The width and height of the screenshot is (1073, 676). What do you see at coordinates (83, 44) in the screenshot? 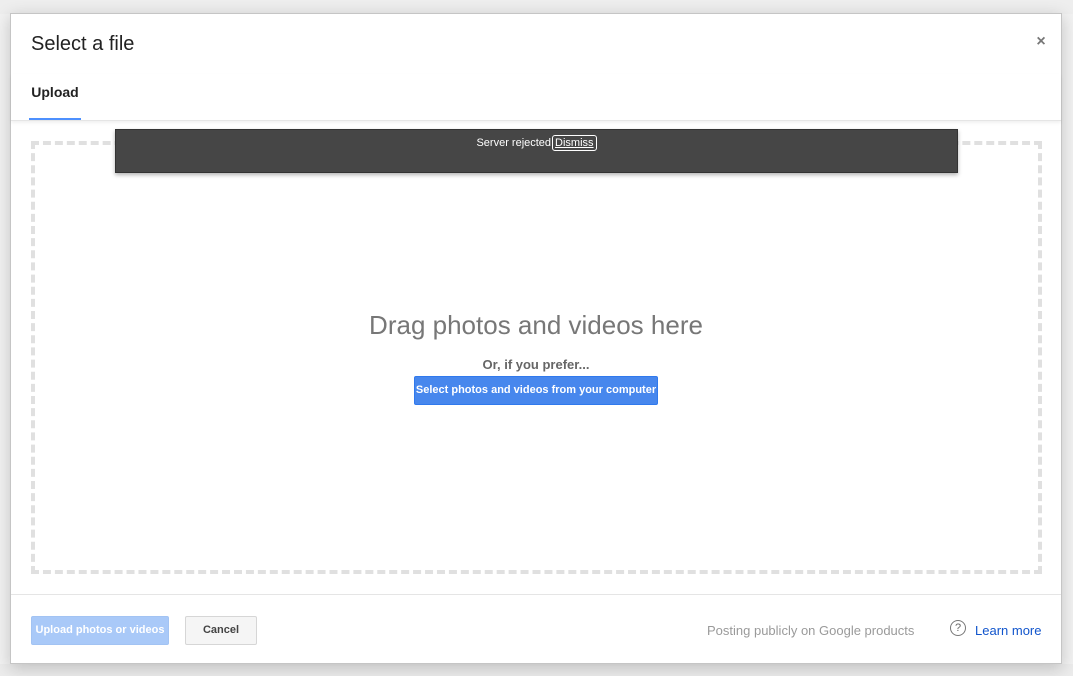
I see `dialog-title: Select a file` at bounding box center [83, 44].